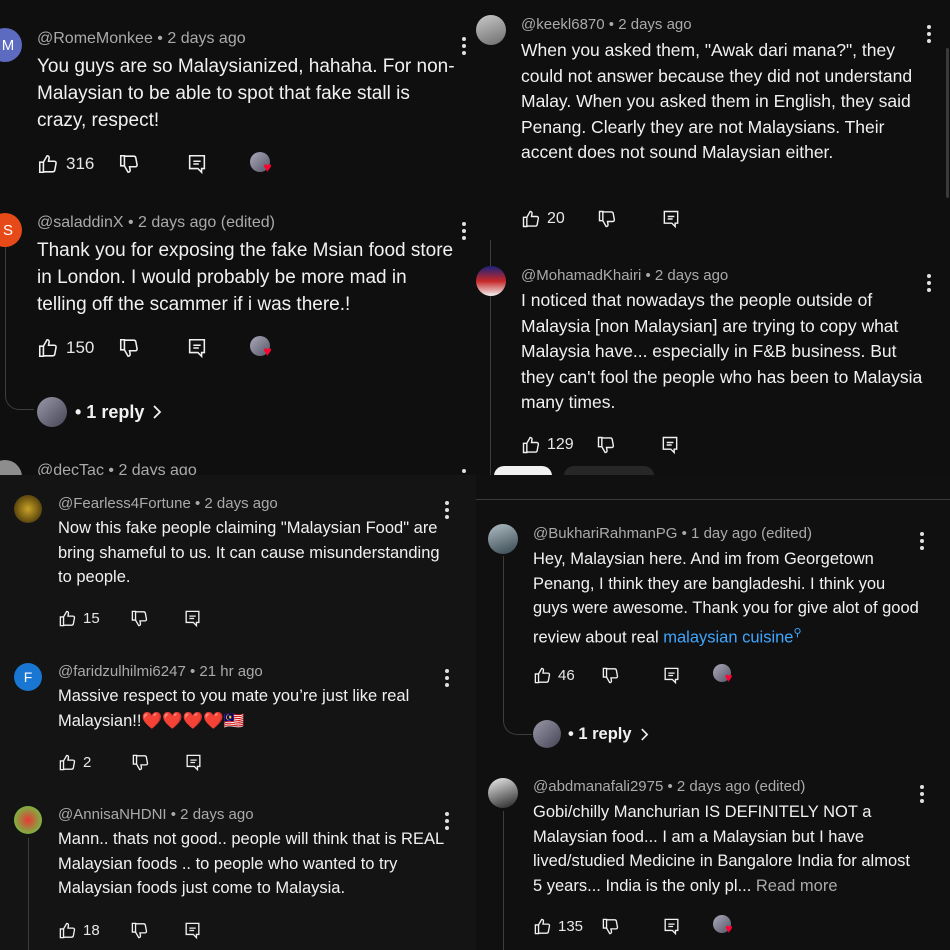  I want to click on like-button: 2, so click(74, 762).